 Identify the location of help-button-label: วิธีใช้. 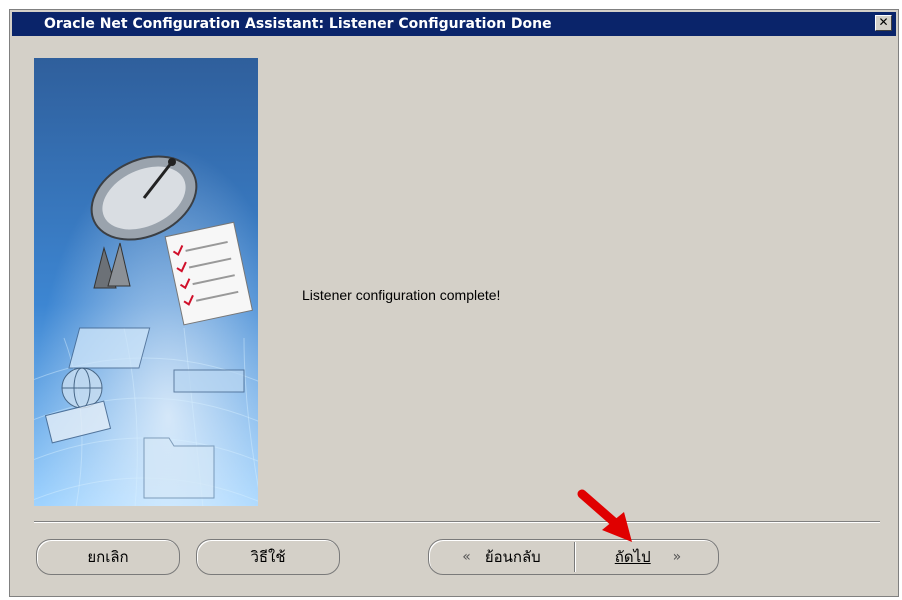
(268, 557).